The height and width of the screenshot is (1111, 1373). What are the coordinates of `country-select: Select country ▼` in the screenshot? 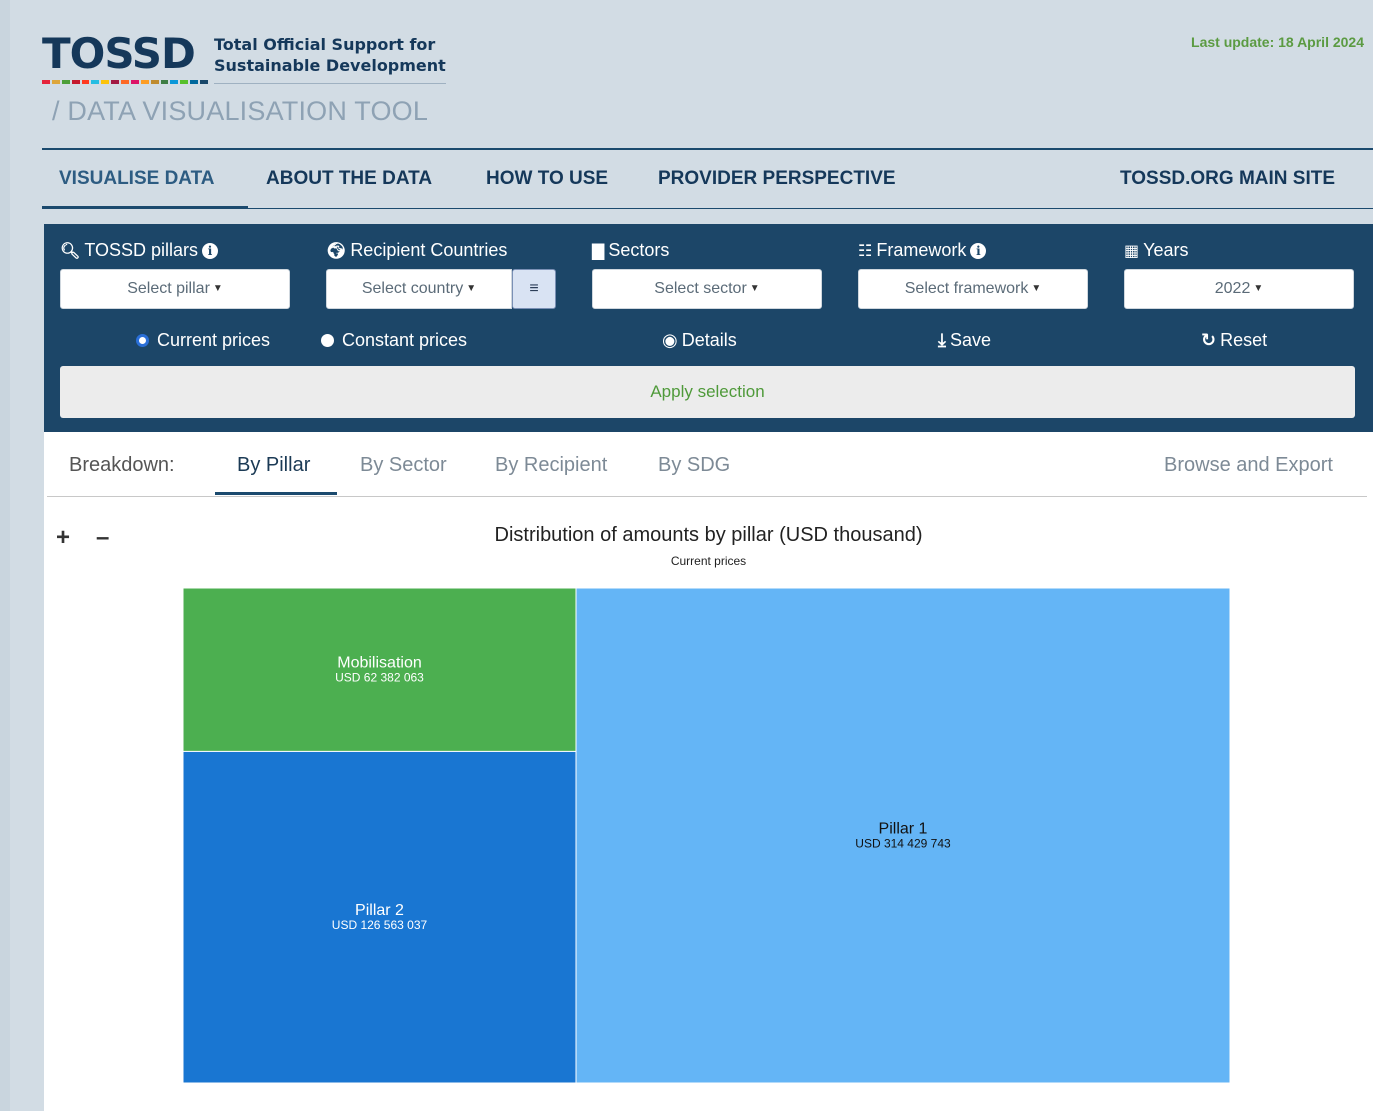 It's located at (419, 289).